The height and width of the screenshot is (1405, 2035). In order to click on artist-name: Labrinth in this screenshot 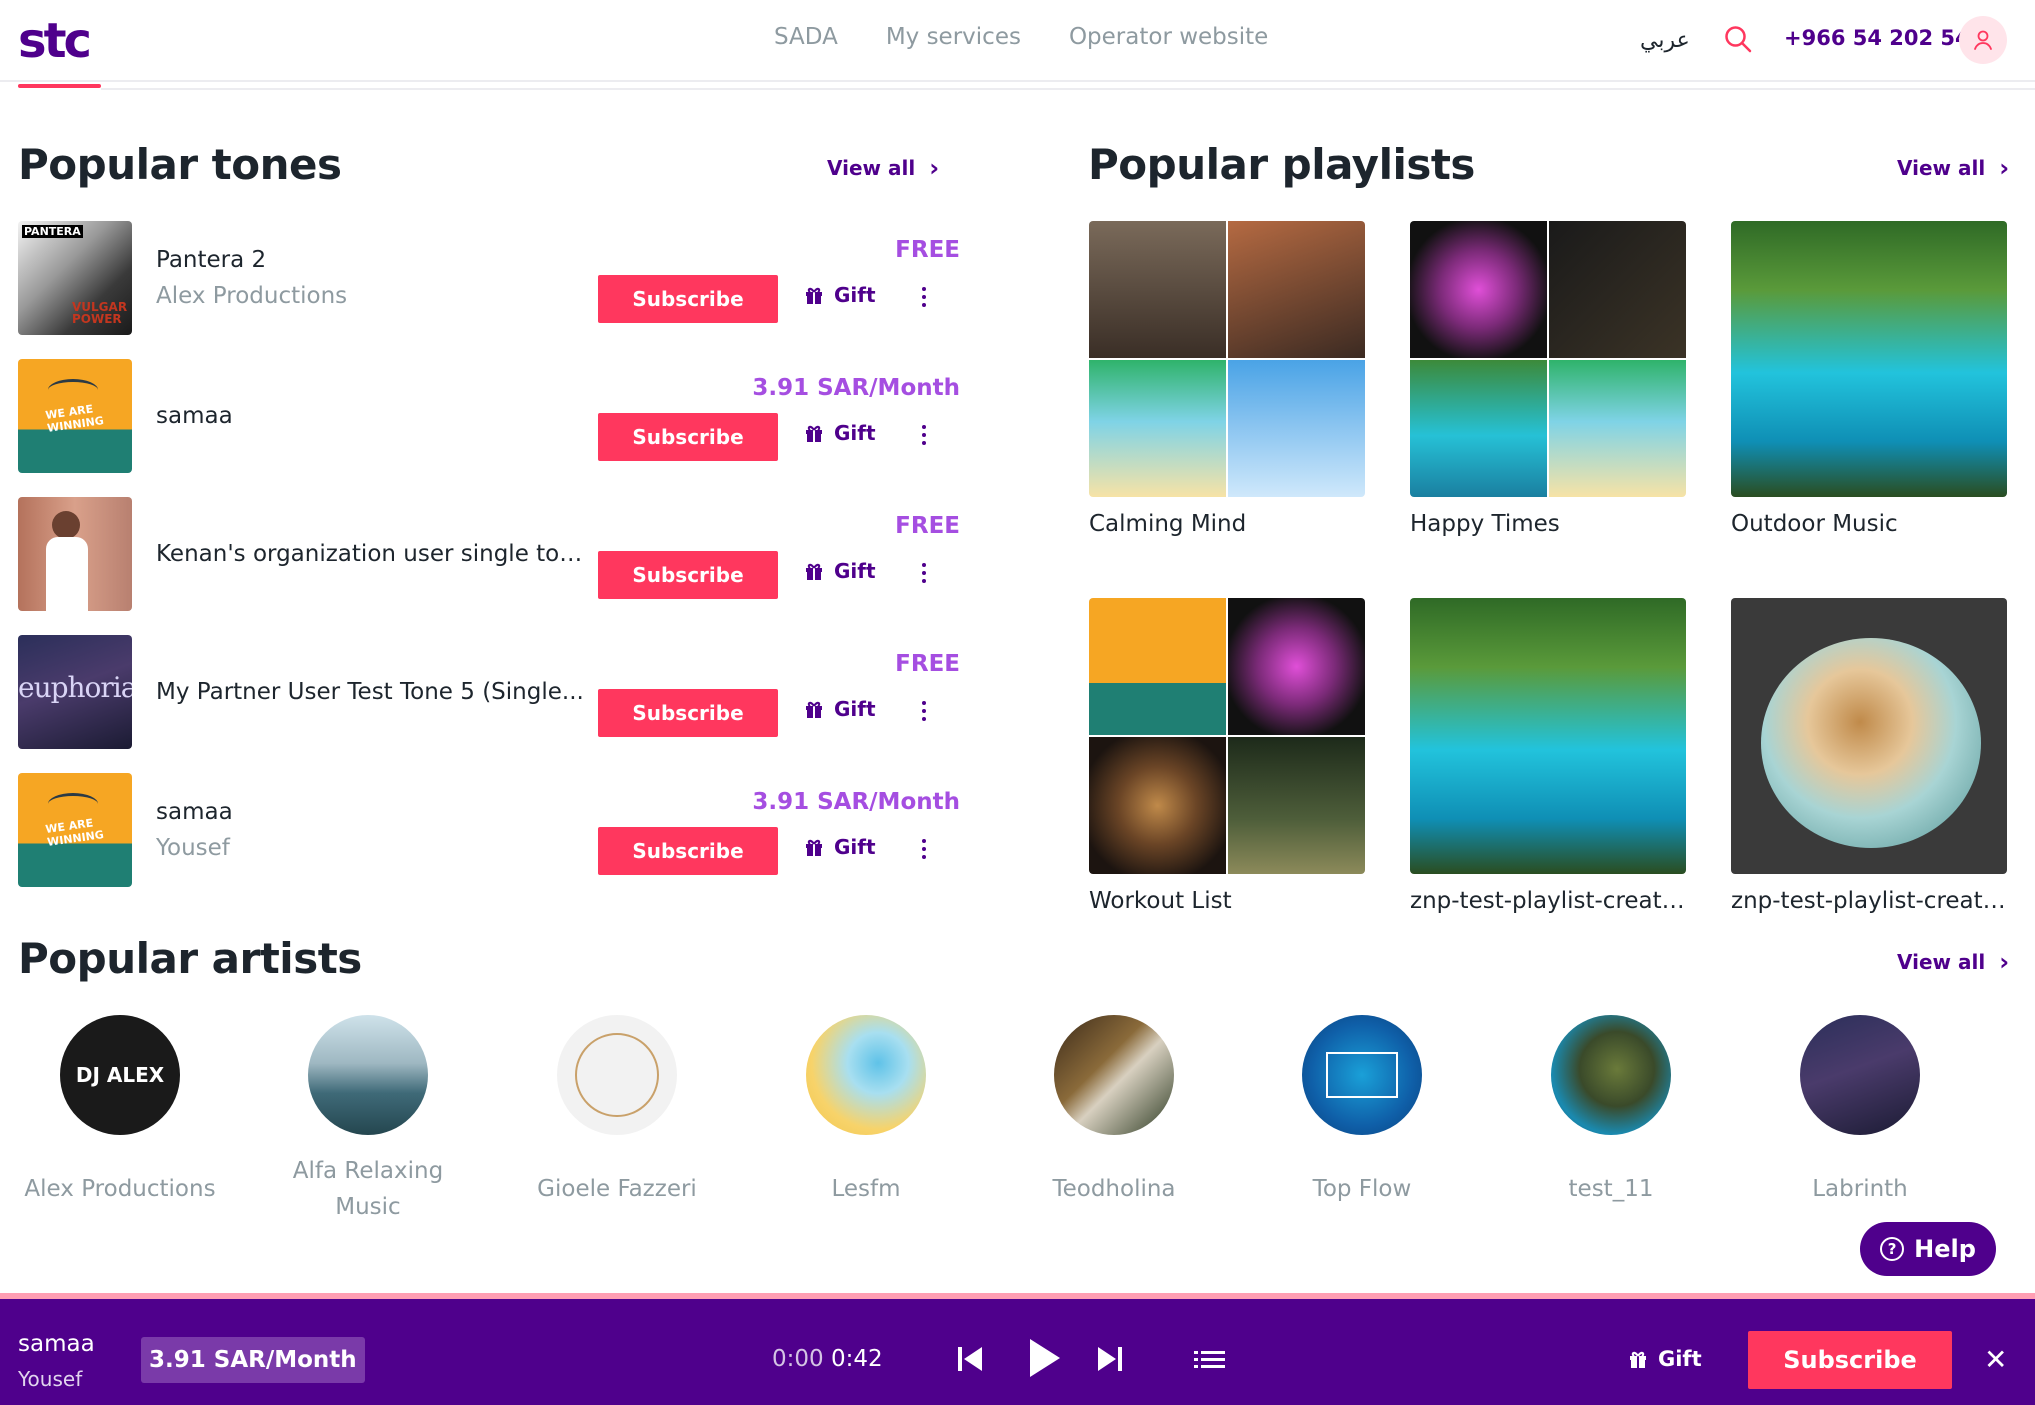, I will do `click(1860, 1189)`.